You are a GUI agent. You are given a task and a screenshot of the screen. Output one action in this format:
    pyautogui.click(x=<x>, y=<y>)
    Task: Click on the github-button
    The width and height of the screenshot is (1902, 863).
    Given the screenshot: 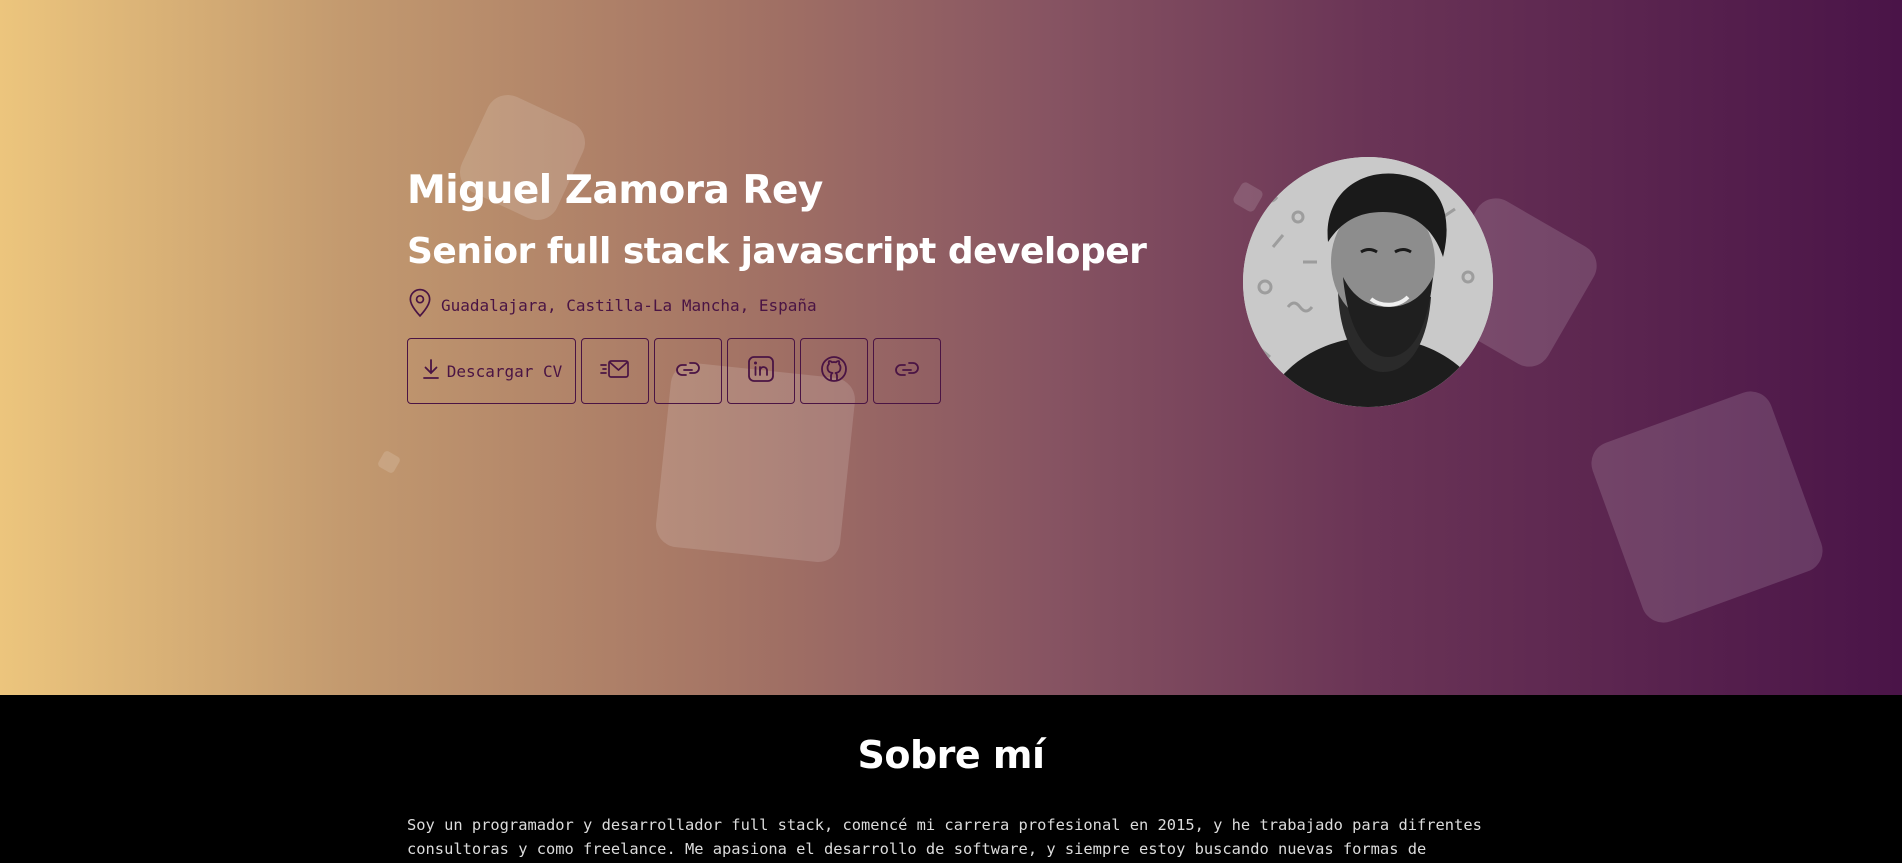 What is the action you would take?
    pyautogui.click(x=834, y=371)
    